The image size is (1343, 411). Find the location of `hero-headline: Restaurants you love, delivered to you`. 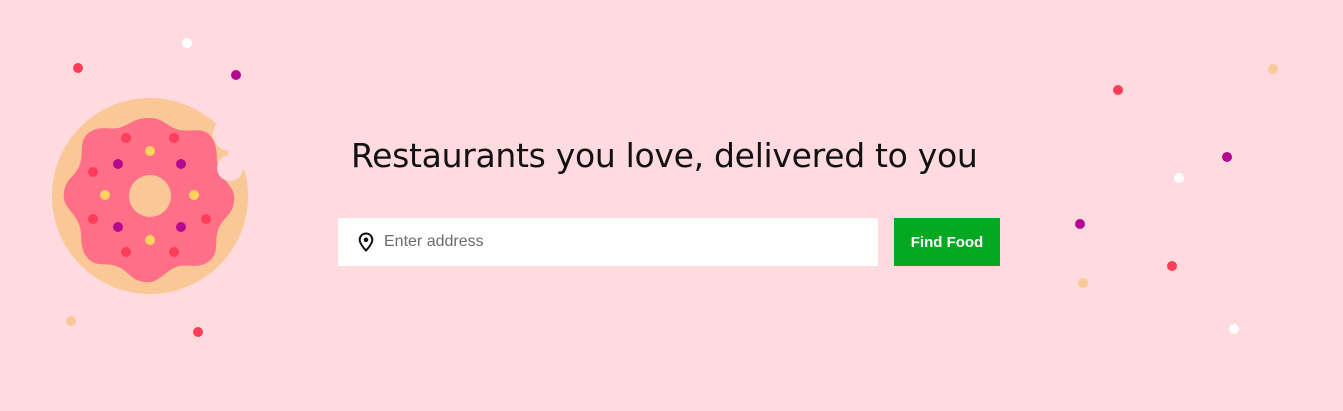

hero-headline: Restaurants you love, delivered to you is located at coordinates (664, 155).